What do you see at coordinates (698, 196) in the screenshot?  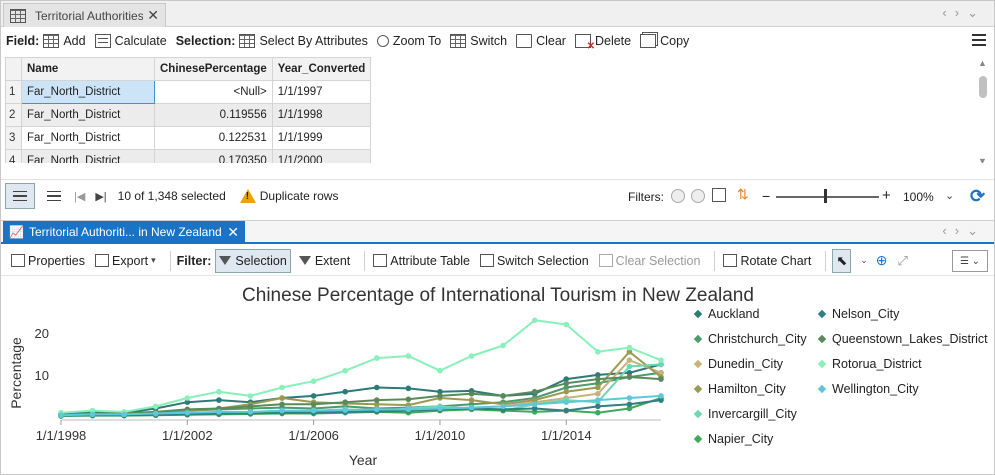 I see `selection-filter-icon` at bounding box center [698, 196].